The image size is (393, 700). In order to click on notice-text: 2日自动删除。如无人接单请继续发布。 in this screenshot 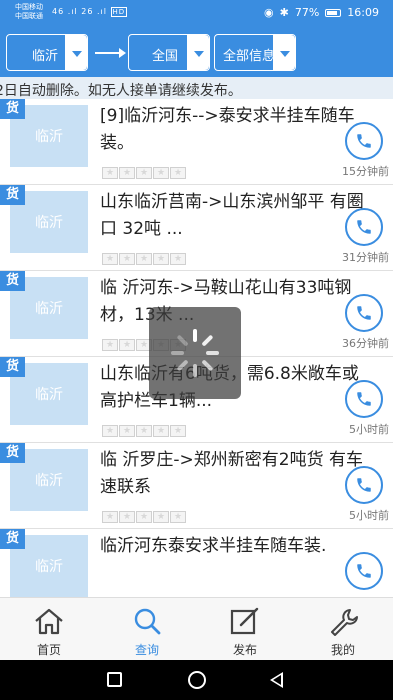, I will do `click(121, 91)`.